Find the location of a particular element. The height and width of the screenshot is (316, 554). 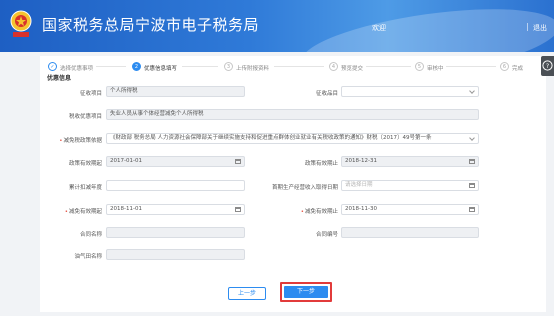

step-number: 5 is located at coordinates (419, 66).